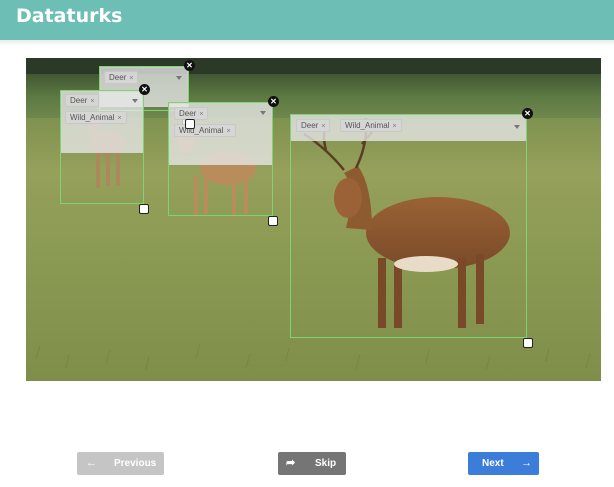 This screenshot has width=614, height=487. Describe the element at coordinates (312, 463) in the screenshot. I see `skip-button: ➦ Skip` at that location.